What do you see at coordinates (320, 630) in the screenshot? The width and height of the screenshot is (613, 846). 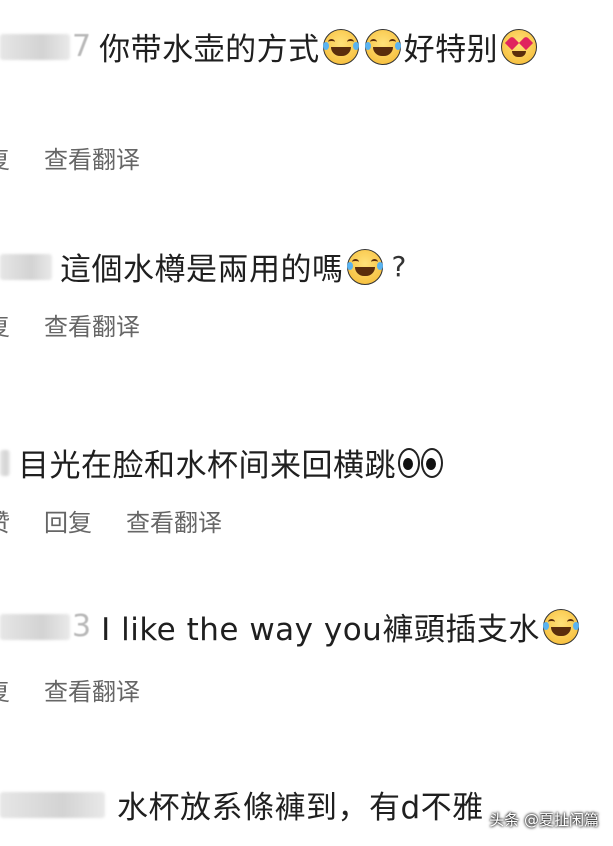 I see `comment-text: I like the way you褲頭插支水` at bounding box center [320, 630].